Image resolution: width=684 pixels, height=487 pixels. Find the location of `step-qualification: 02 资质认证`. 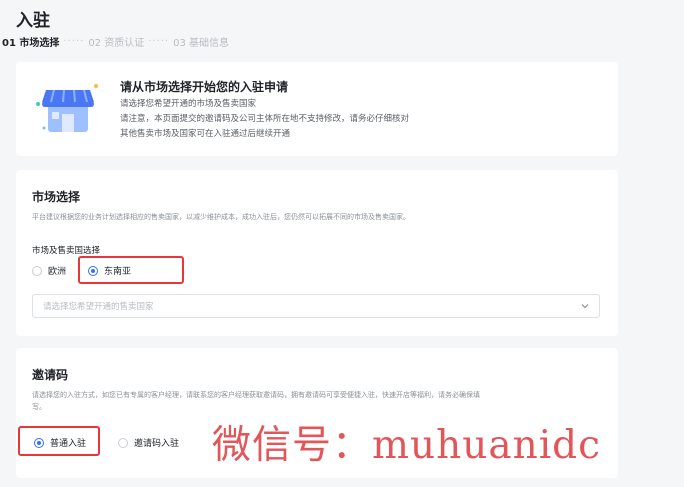

step-qualification: 02 资质认证 is located at coordinates (116, 41).